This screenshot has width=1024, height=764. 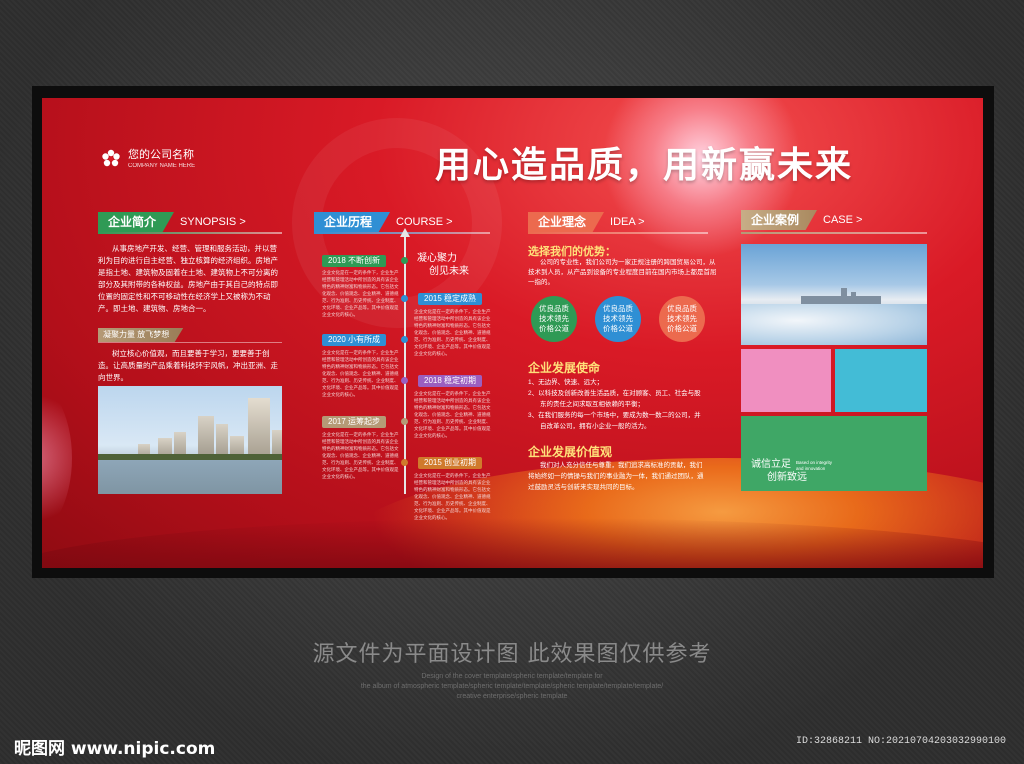 I want to click on section-header-course: 企业历程 COURSE >, so click(x=383, y=222).